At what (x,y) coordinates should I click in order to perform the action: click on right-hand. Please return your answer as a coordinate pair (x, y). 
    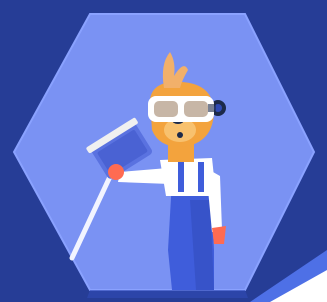
    Looking at the image, I should click on (219, 235).